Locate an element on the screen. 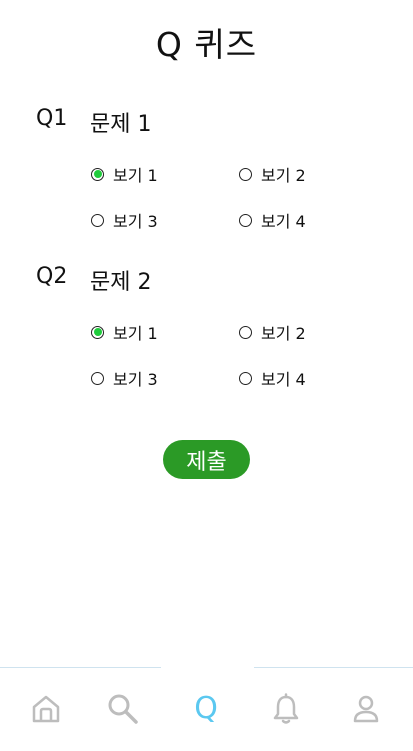  profile-icon is located at coordinates (366, 709).